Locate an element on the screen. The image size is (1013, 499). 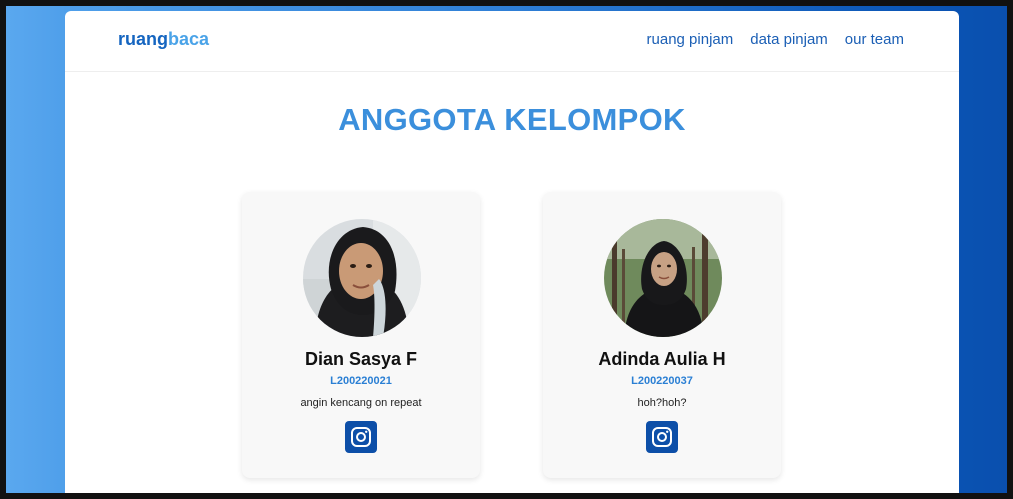
nav-link-ruang-pinjam: ruang pinjam is located at coordinates (690, 39).